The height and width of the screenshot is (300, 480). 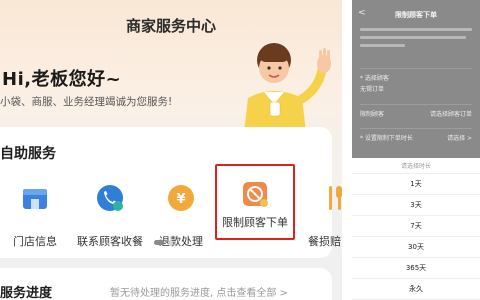 I want to click on self-service-title: 自助服务, so click(x=28, y=154).